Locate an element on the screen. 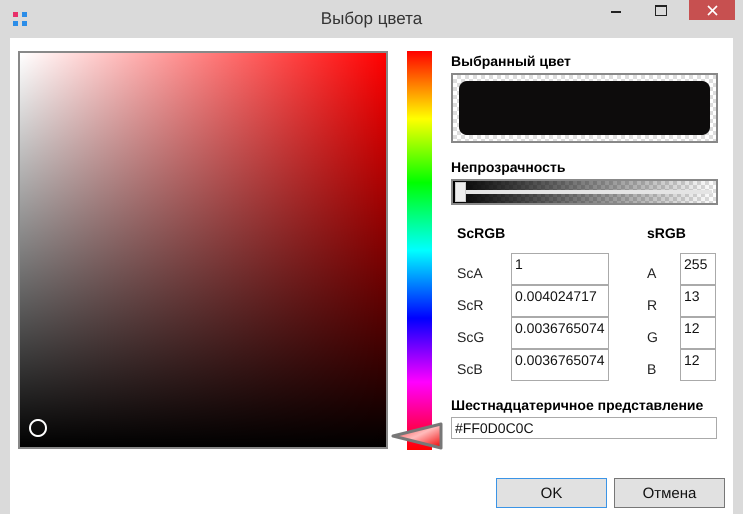  opacity-slider is located at coordinates (584, 192).